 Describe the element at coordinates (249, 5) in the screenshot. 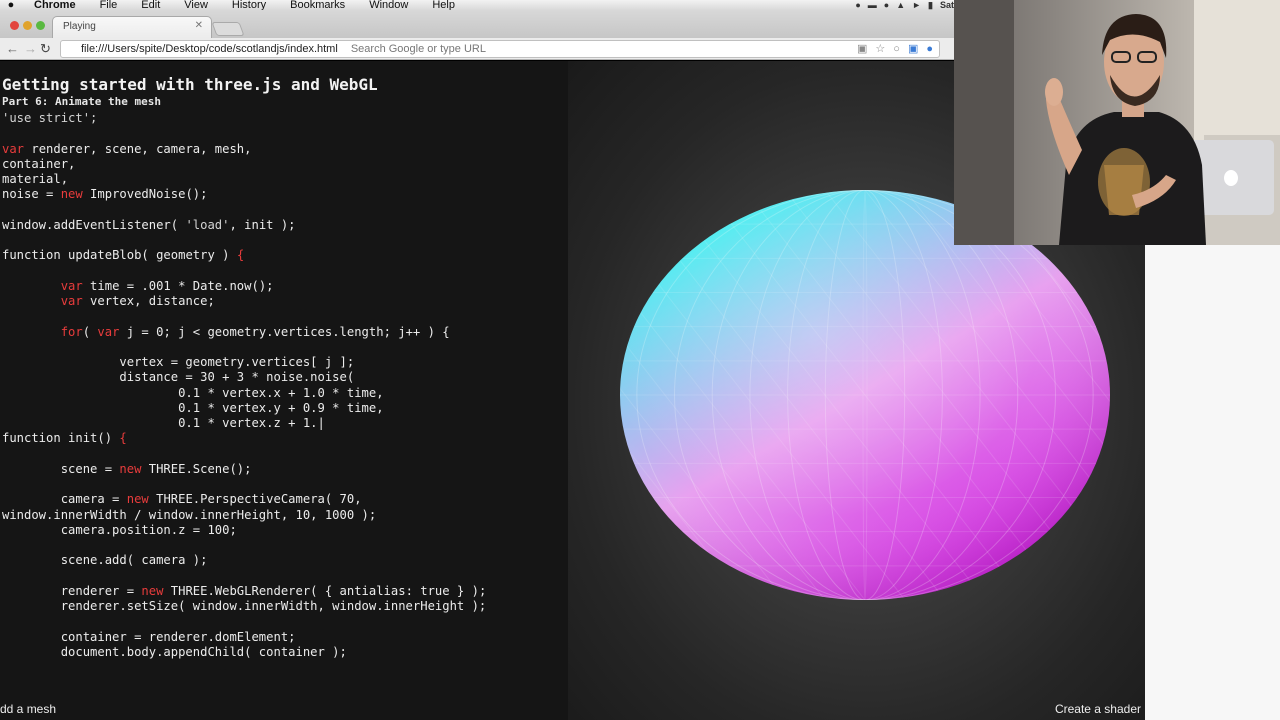

I see `menu-history: History` at that location.